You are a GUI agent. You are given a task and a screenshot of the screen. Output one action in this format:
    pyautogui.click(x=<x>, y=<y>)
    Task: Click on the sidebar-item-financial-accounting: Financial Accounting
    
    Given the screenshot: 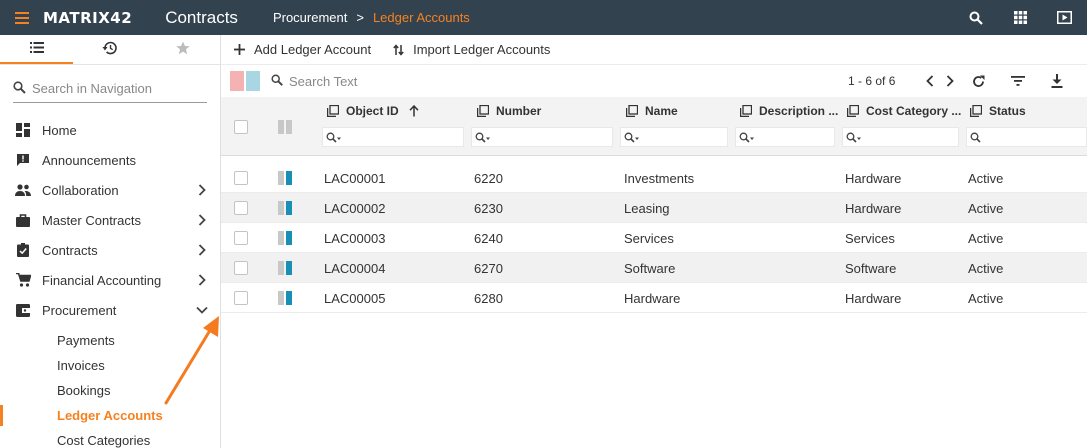 What is the action you would take?
    pyautogui.click(x=110, y=280)
    